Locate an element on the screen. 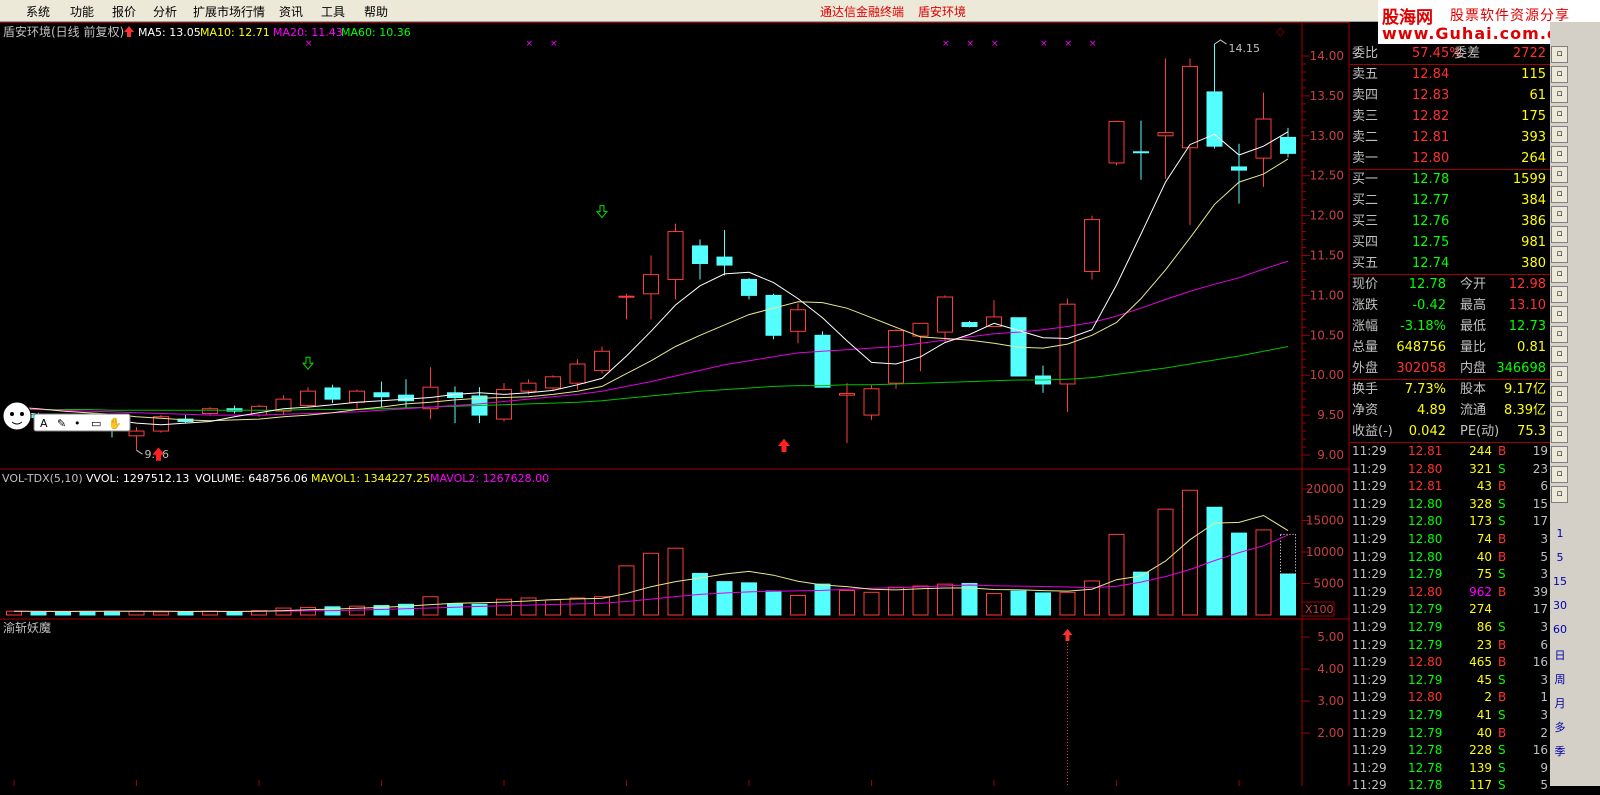  draw-tool-icon: • is located at coordinates (77, 423).